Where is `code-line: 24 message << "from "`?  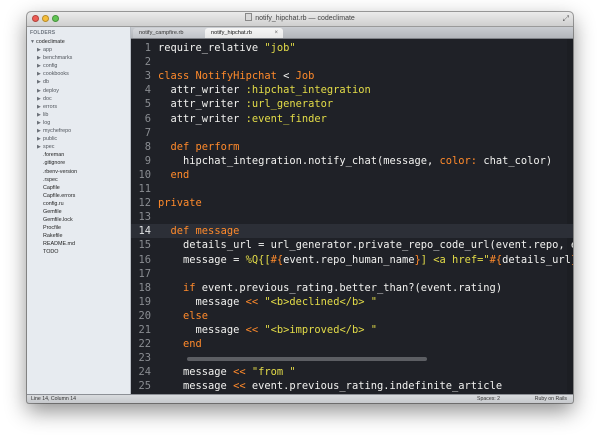 code-line: 24 message << "from " is located at coordinates (352, 372).